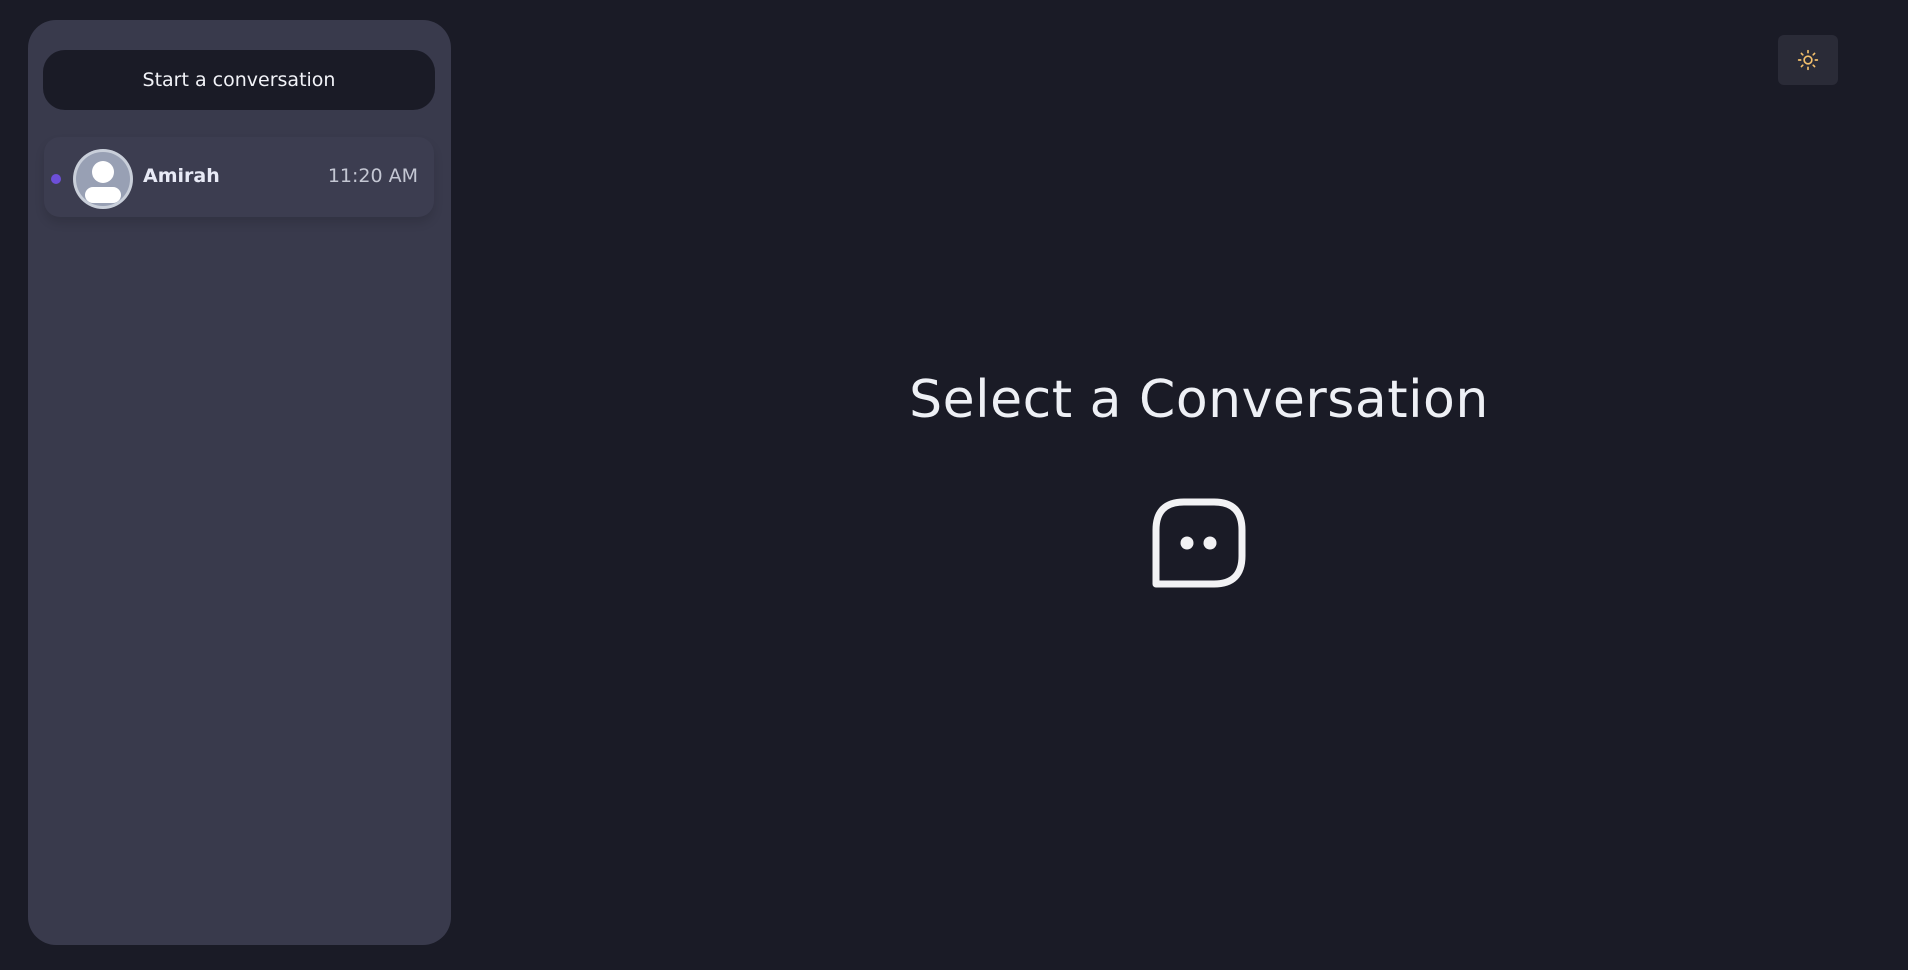 Image resolution: width=1908 pixels, height=970 pixels. I want to click on start-conversation-button: Start a conversation, so click(239, 80).